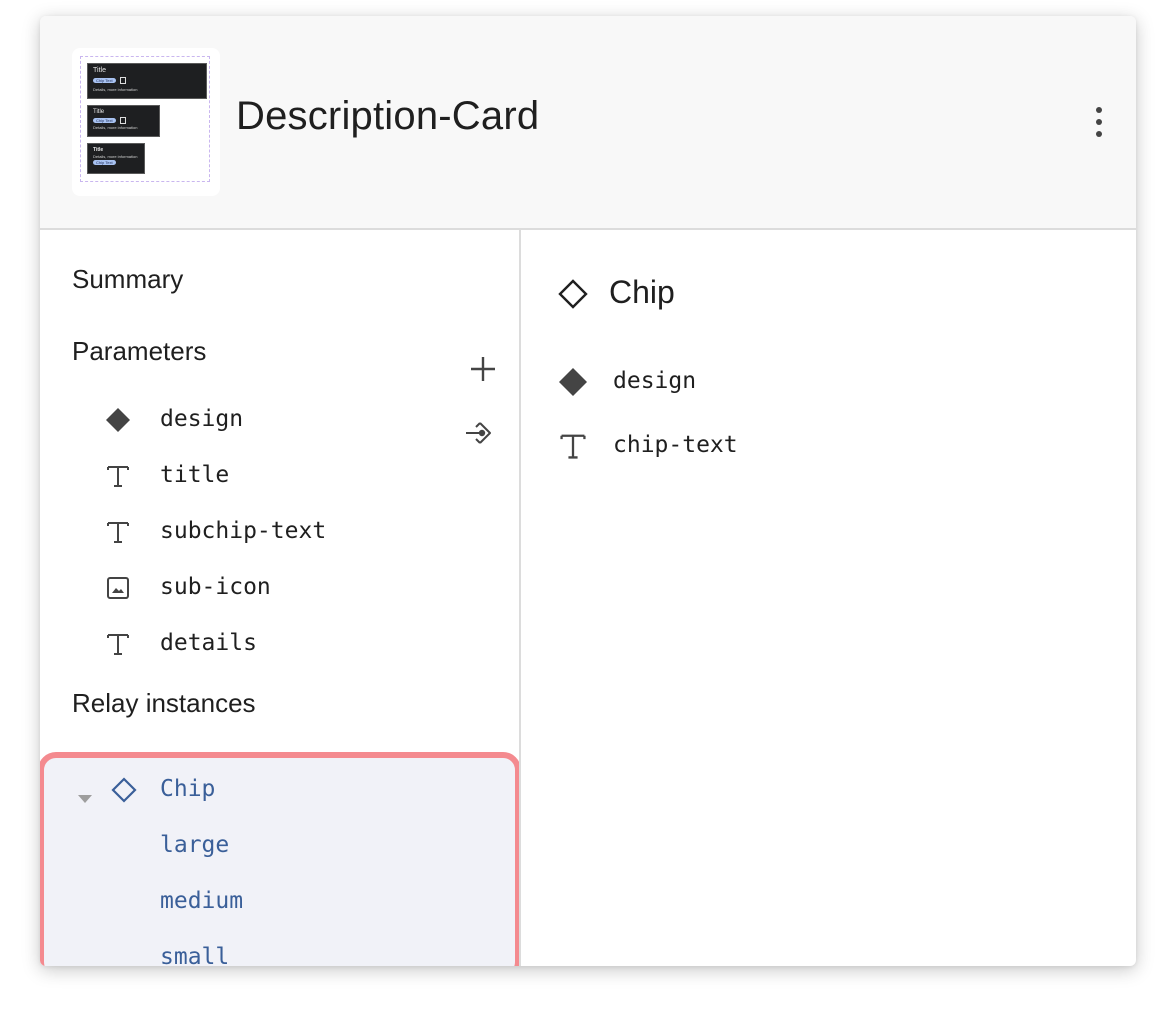  Describe the element at coordinates (478, 433) in the screenshot. I see `bind-input-icon` at that location.